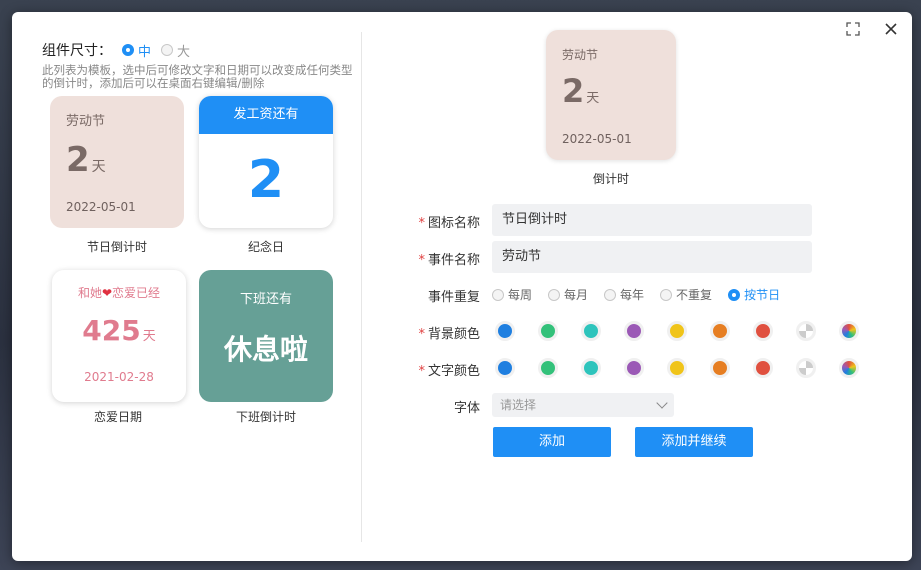 This screenshot has width=921, height=570. Describe the element at coordinates (107, 293) in the screenshot. I see `heart-icon: ❤` at that location.